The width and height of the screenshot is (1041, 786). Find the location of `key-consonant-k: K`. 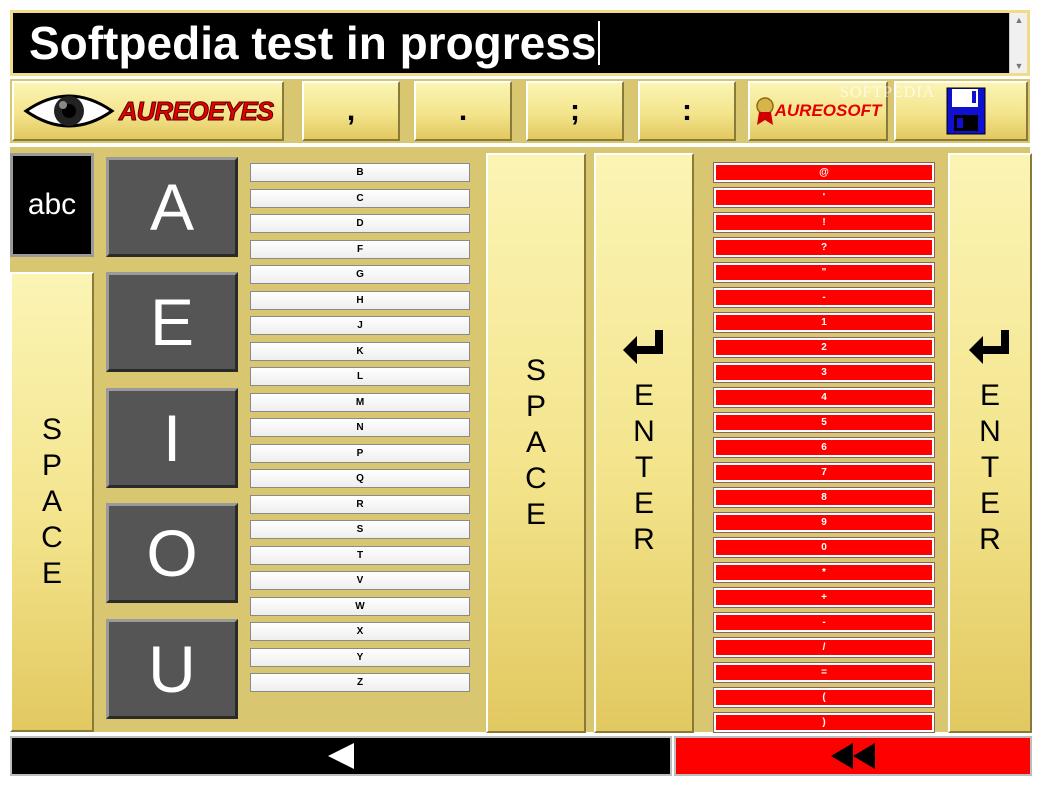

key-consonant-k: K is located at coordinates (360, 351).